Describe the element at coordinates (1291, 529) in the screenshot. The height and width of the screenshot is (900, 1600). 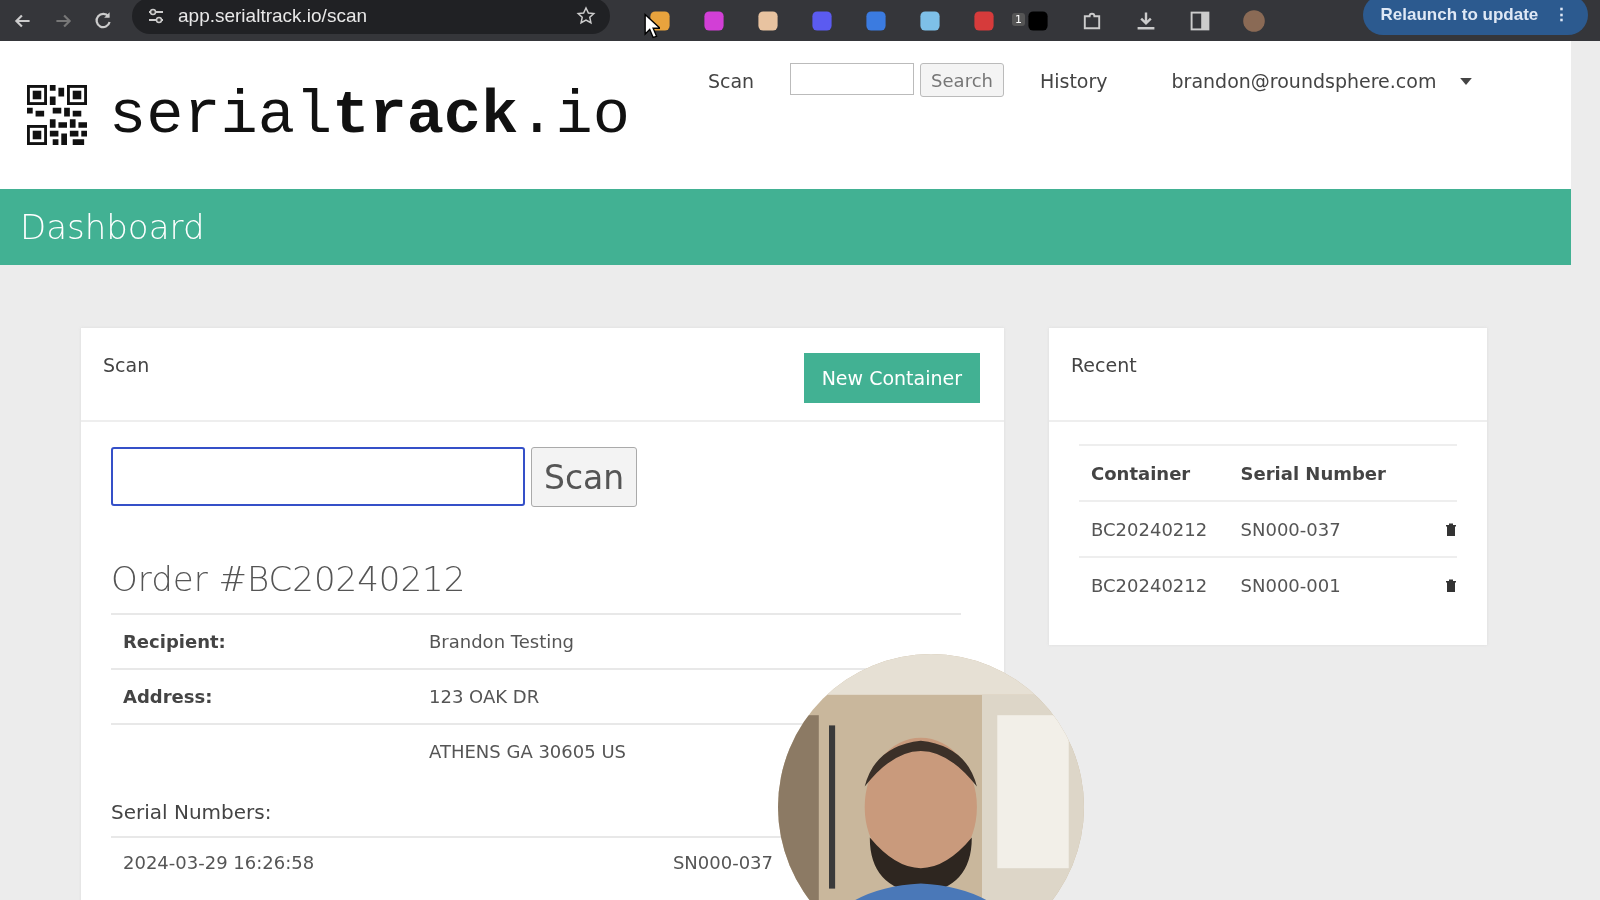
I see `table-cell-text: SN000-037` at that location.